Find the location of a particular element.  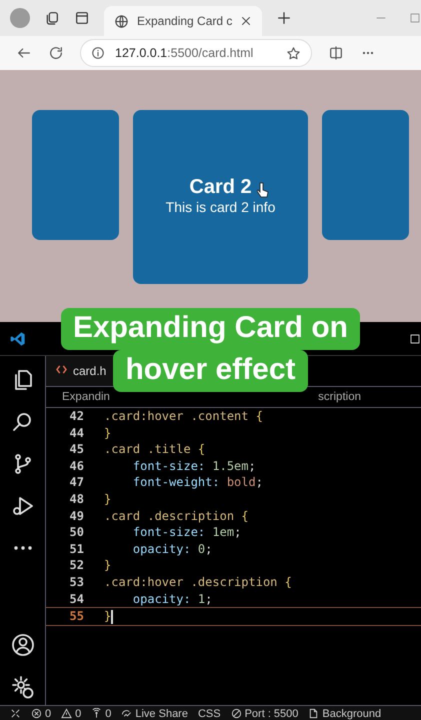

code-line: .card:hover .description { is located at coordinates (198, 582).